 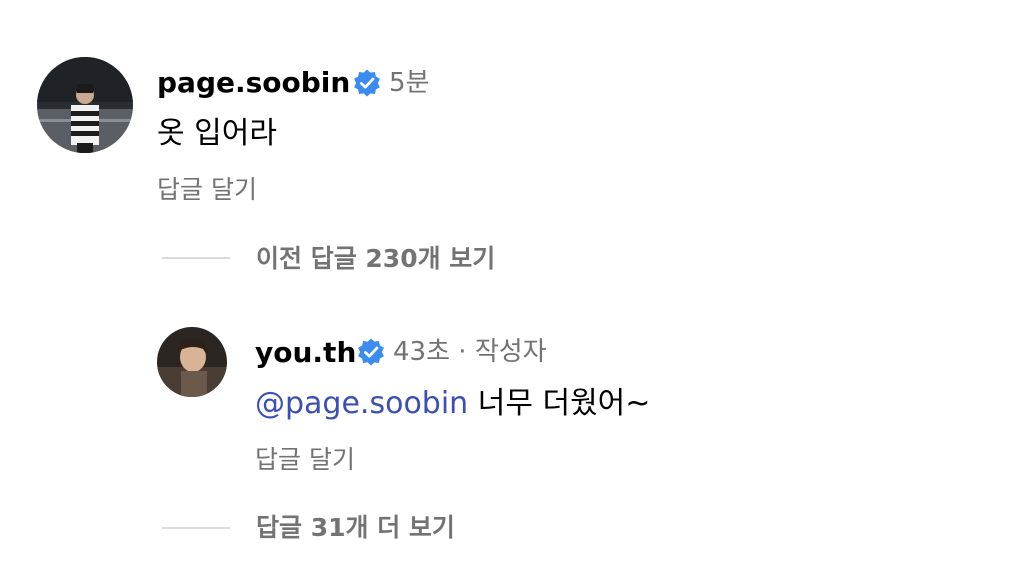 I want to click on avatar-page-soobin, so click(x=85, y=105).